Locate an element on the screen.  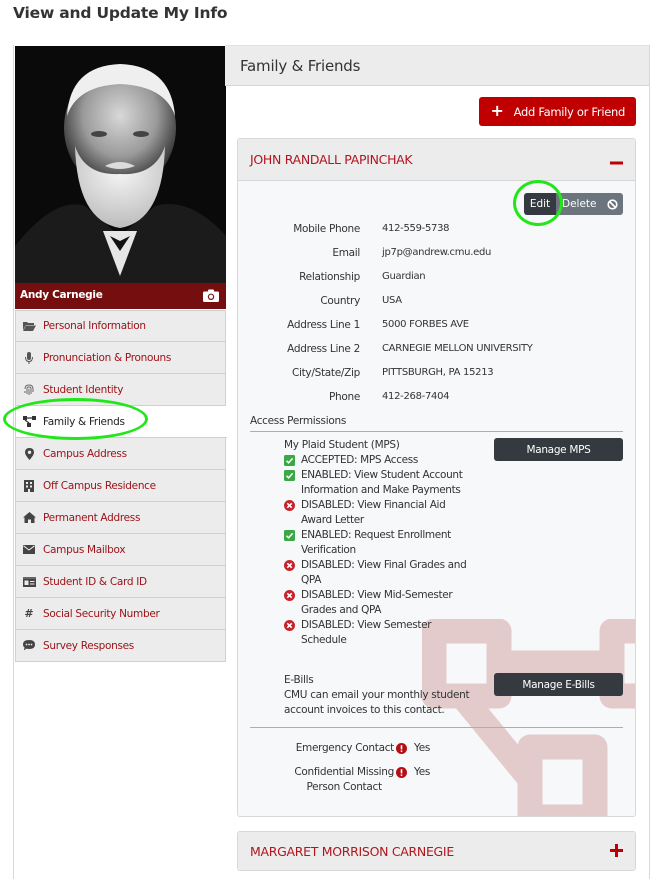
hashtag-icon: # is located at coordinates (29, 613).